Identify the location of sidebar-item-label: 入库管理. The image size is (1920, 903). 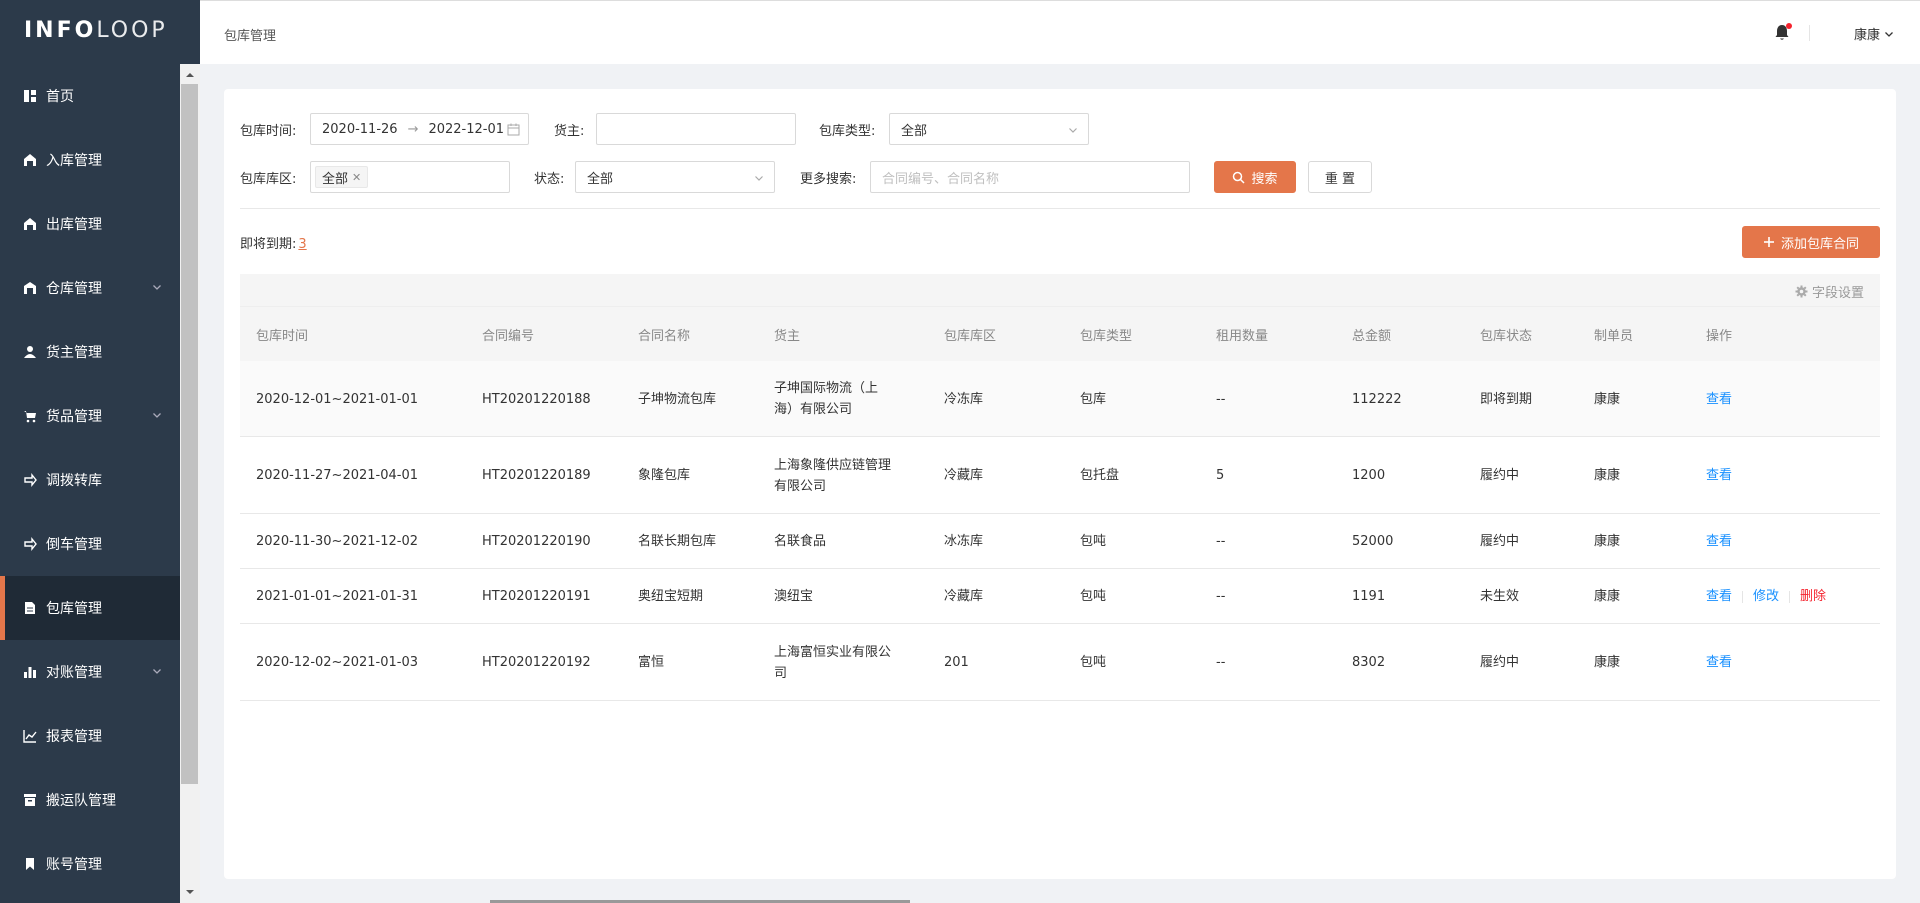
(74, 161).